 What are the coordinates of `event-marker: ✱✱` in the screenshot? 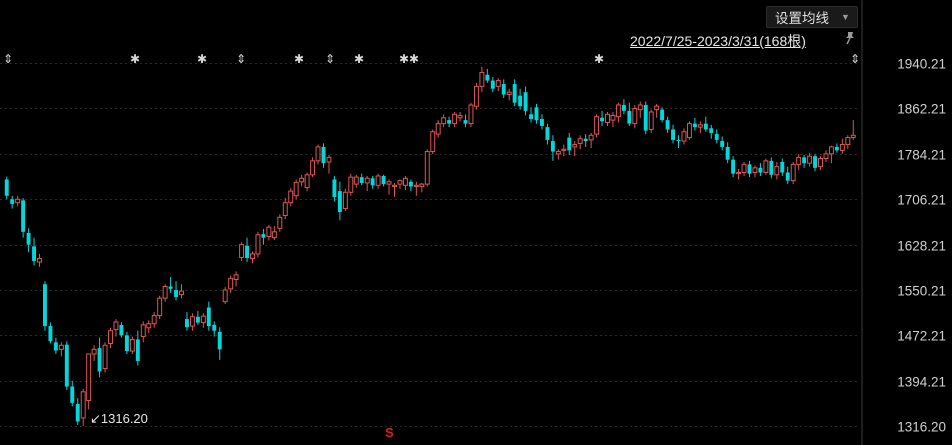 It's located at (409, 59).